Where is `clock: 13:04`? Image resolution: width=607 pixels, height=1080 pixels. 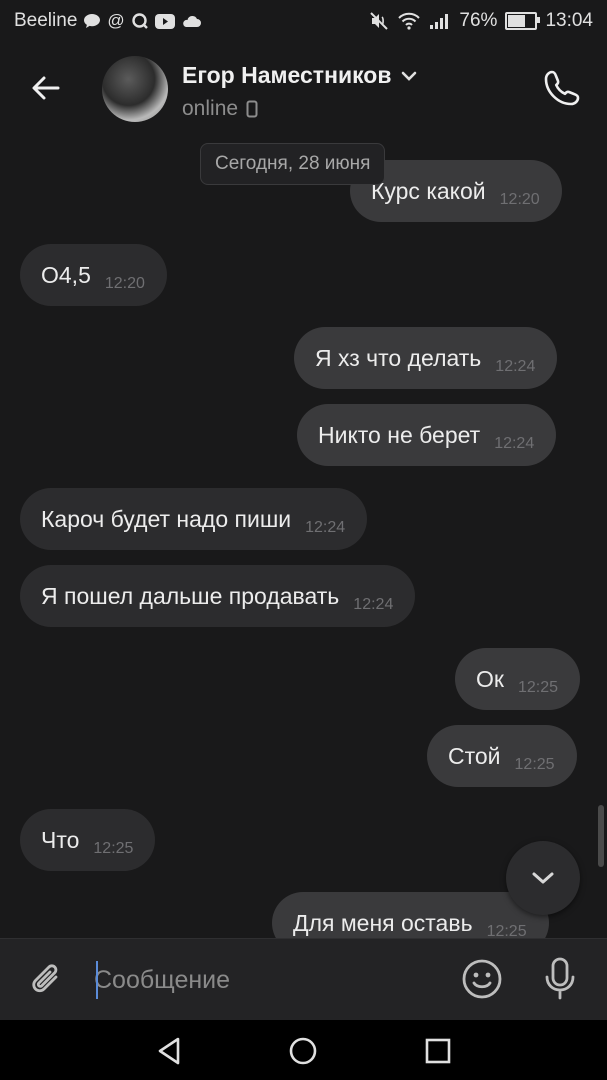 clock: 13:04 is located at coordinates (569, 20).